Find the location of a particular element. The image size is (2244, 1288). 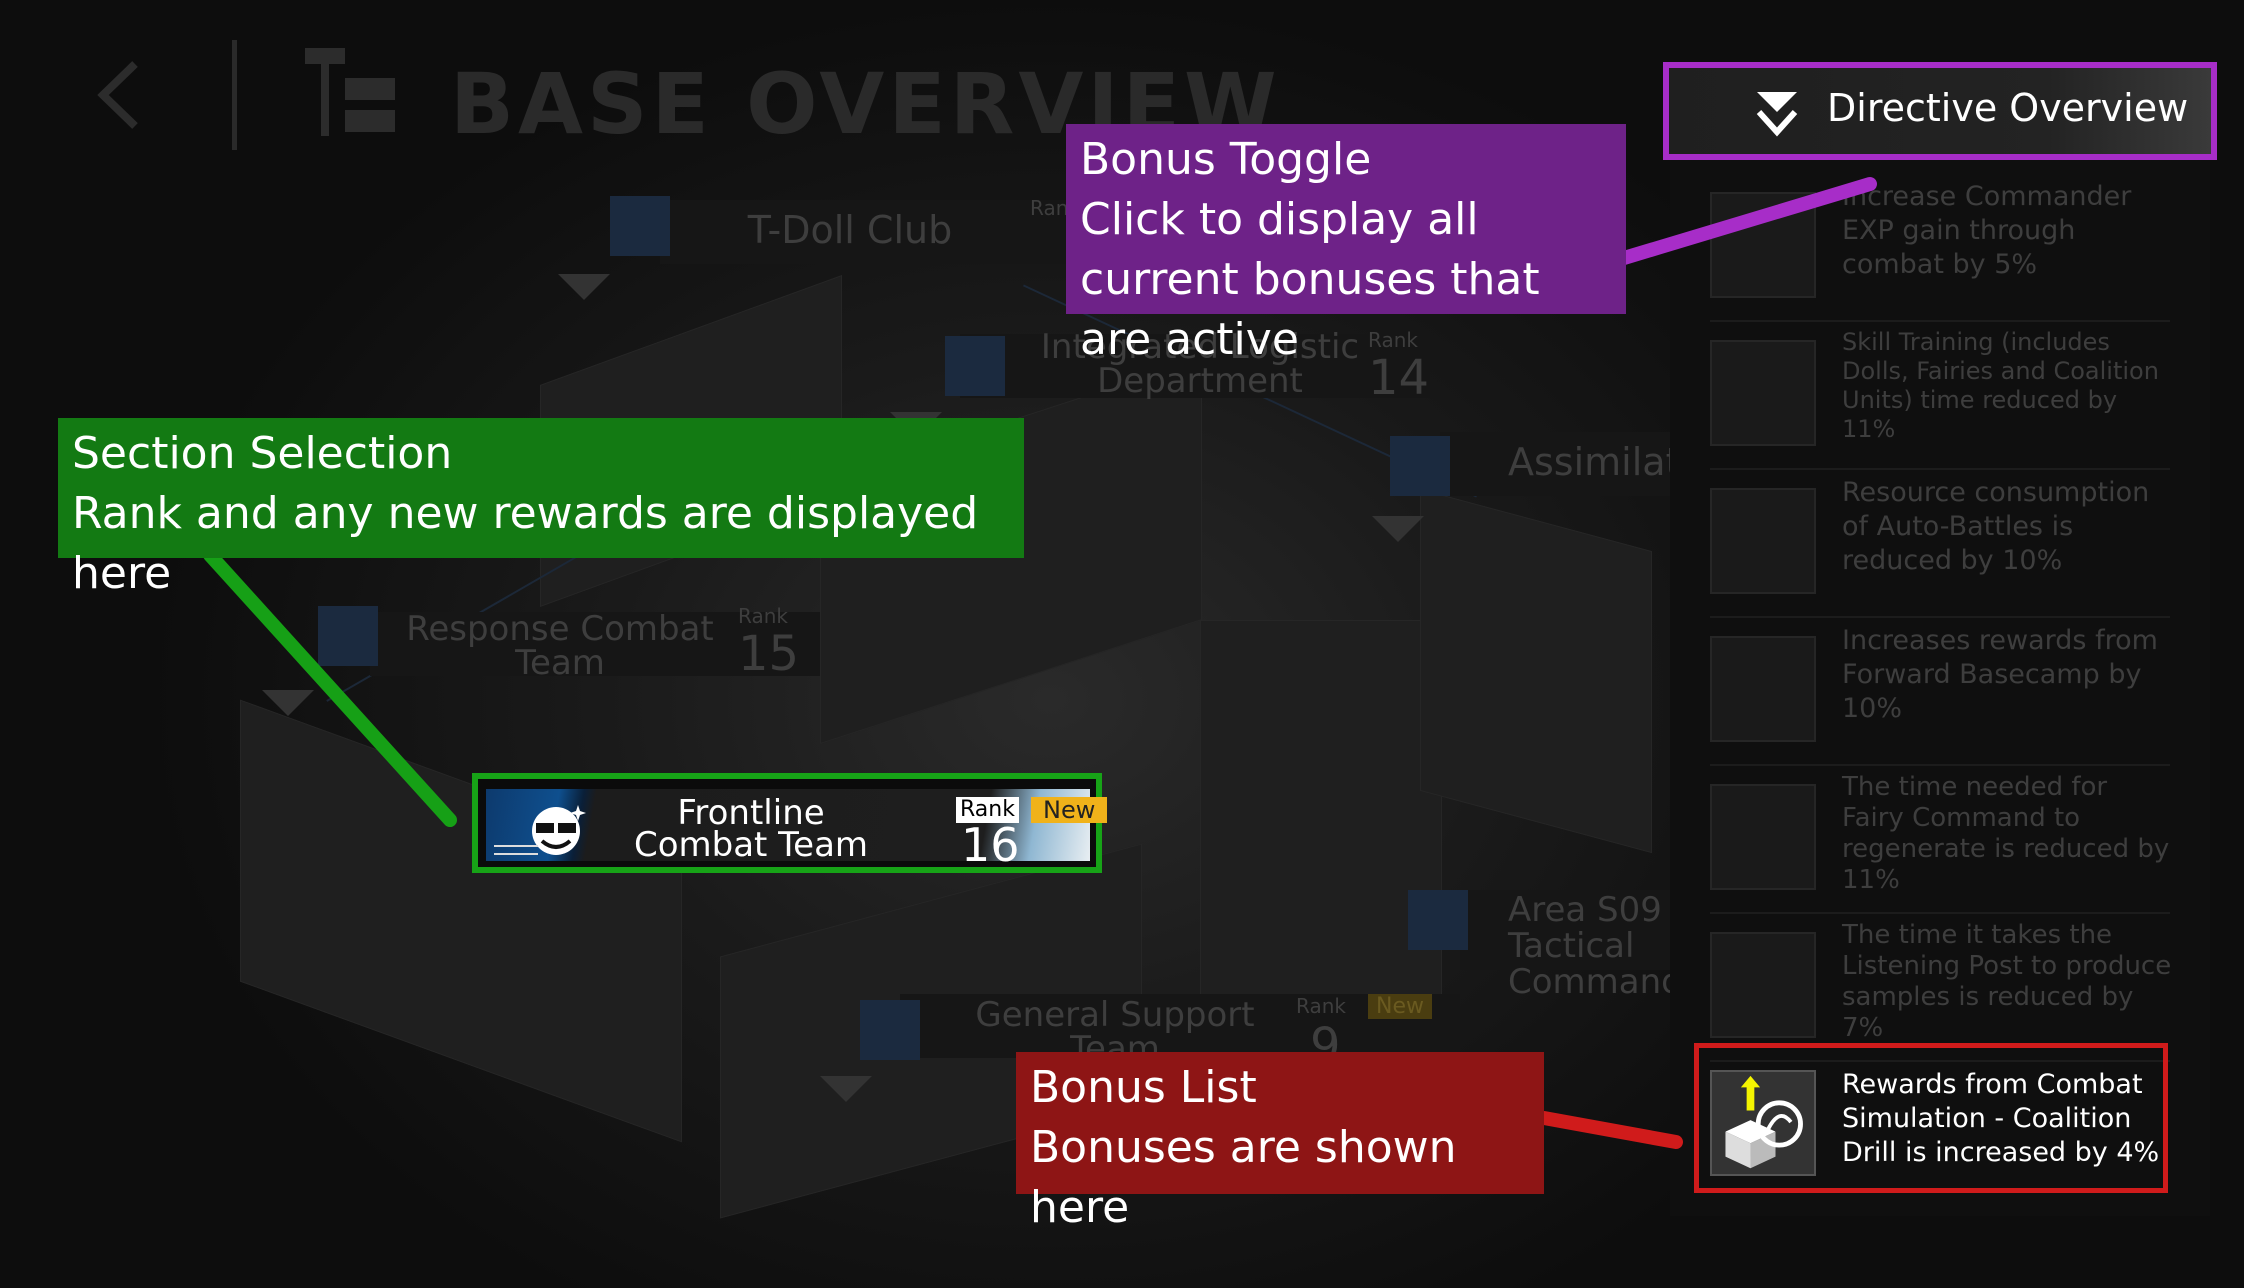

annotation-title: Bonus List is located at coordinates (1143, 1087).